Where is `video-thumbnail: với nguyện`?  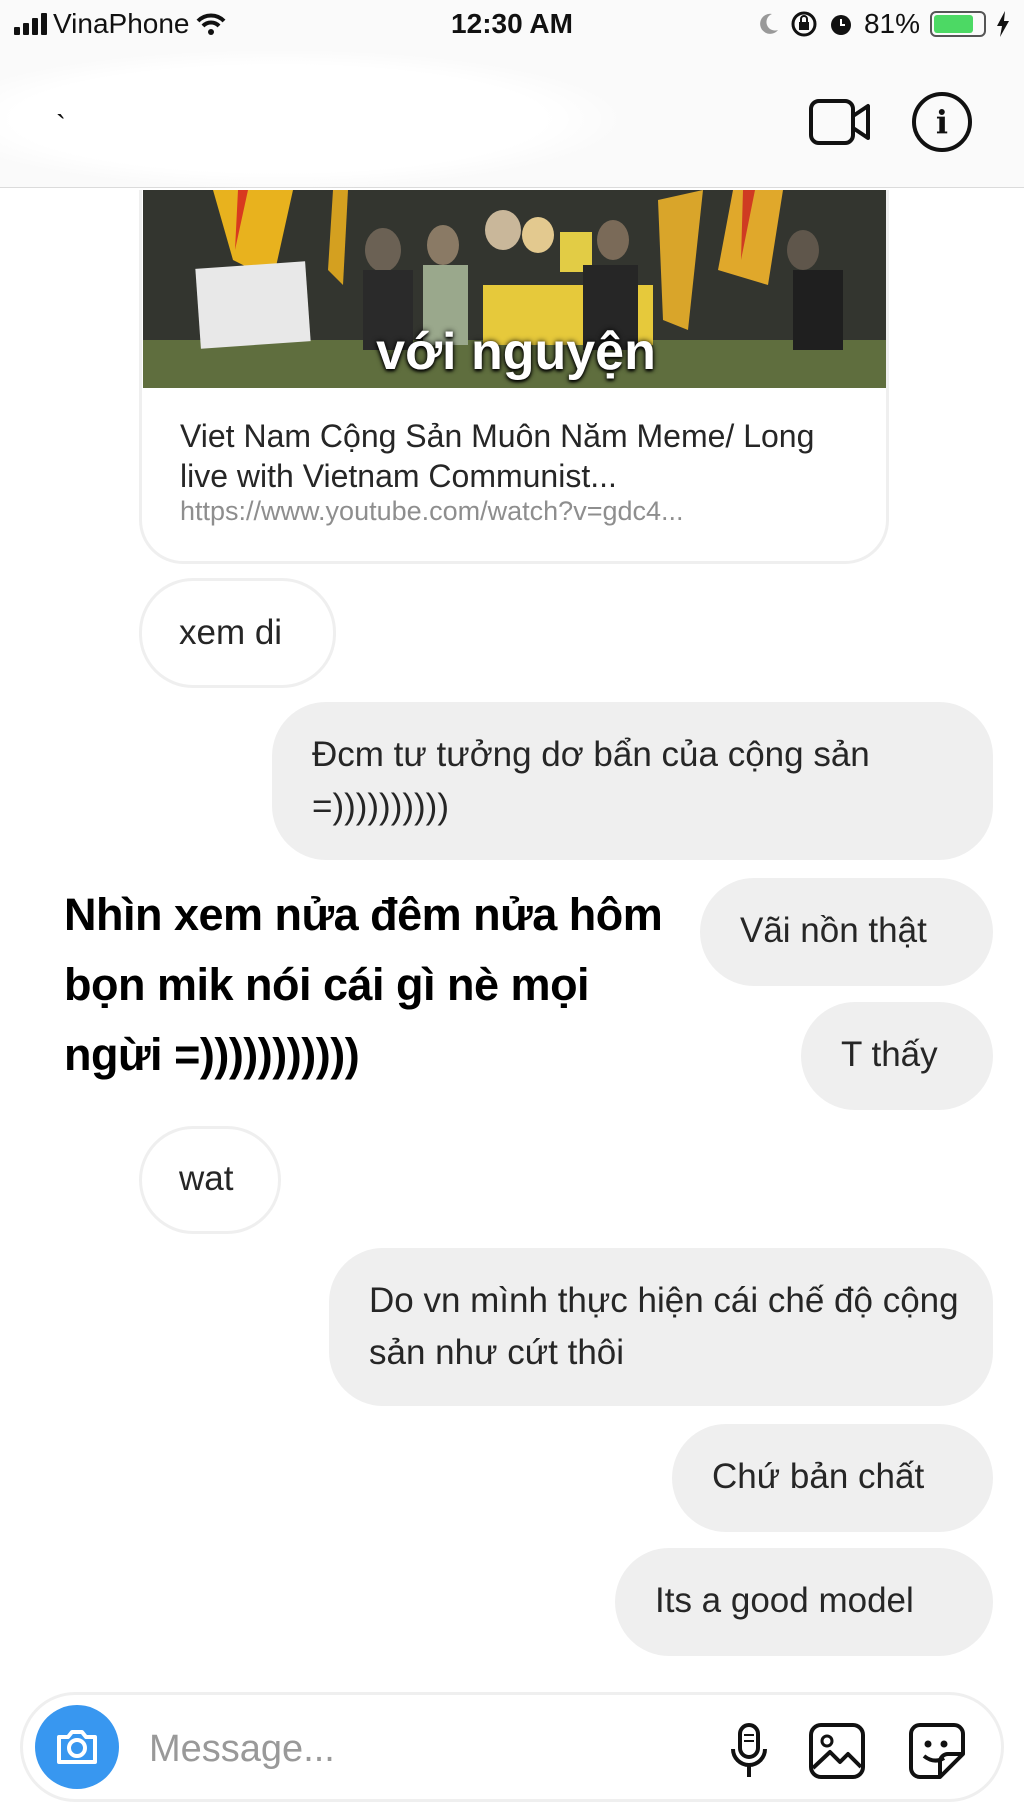
video-thumbnail: với nguyện is located at coordinates (514, 289).